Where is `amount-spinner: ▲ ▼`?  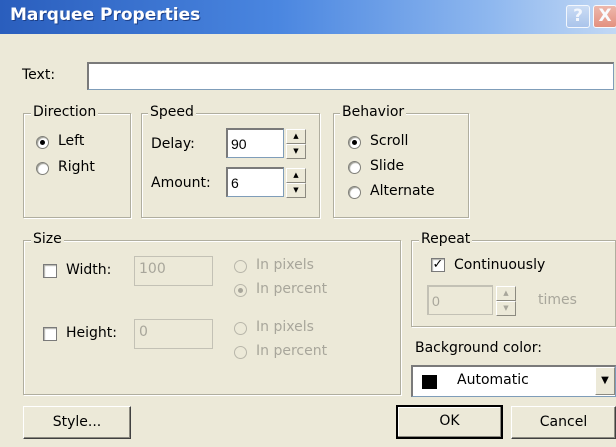
amount-spinner: ▲ ▼ is located at coordinates (296, 183).